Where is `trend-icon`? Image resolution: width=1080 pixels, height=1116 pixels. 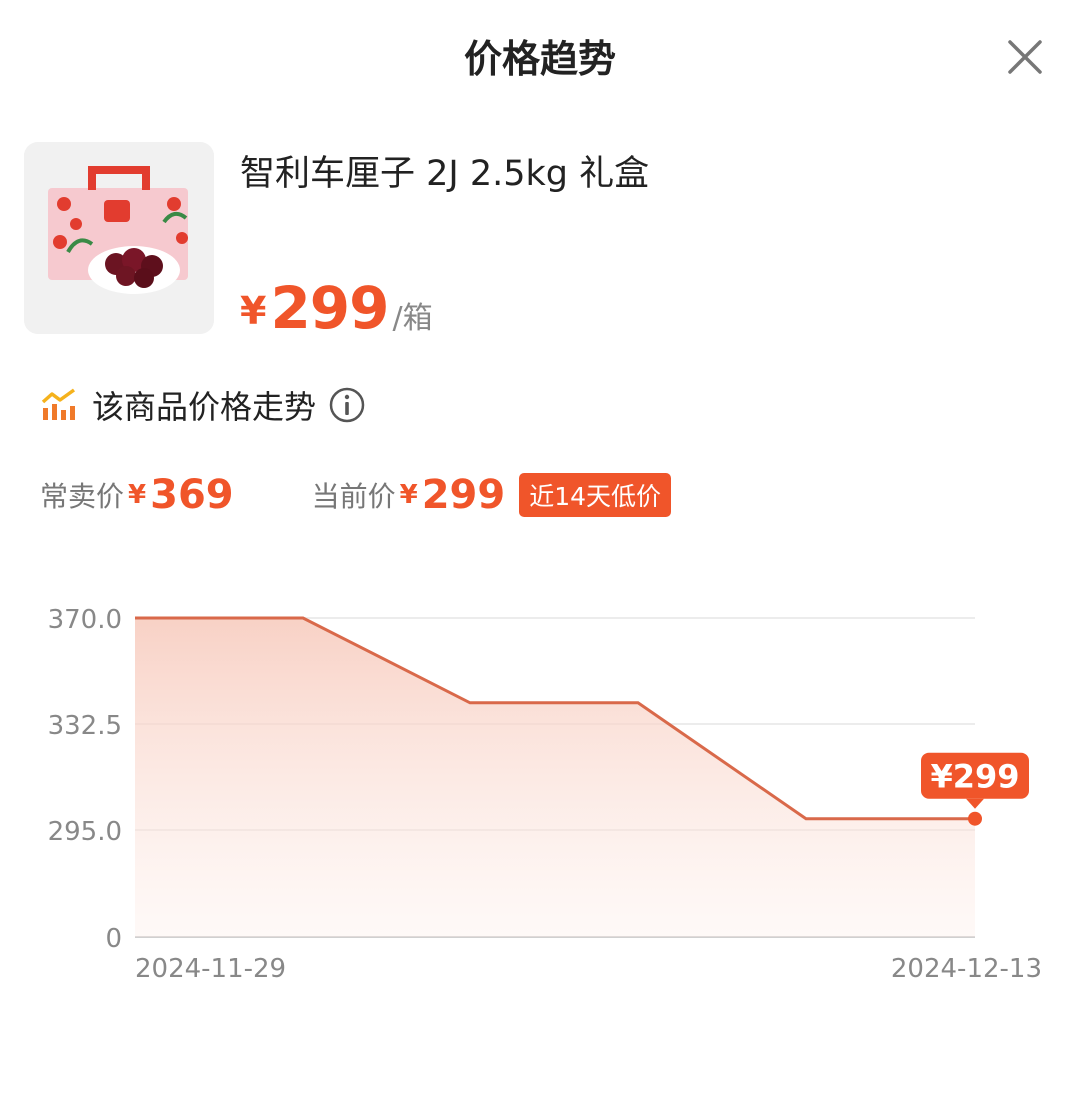 trend-icon is located at coordinates (59, 405).